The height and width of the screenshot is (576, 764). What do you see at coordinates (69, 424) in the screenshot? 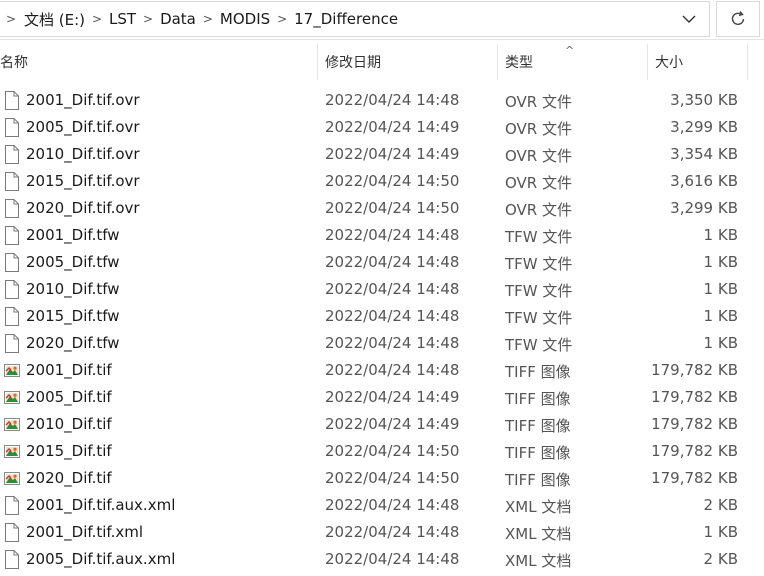
I see `file-name: 2010_Dif.tif` at bounding box center [69, 424].